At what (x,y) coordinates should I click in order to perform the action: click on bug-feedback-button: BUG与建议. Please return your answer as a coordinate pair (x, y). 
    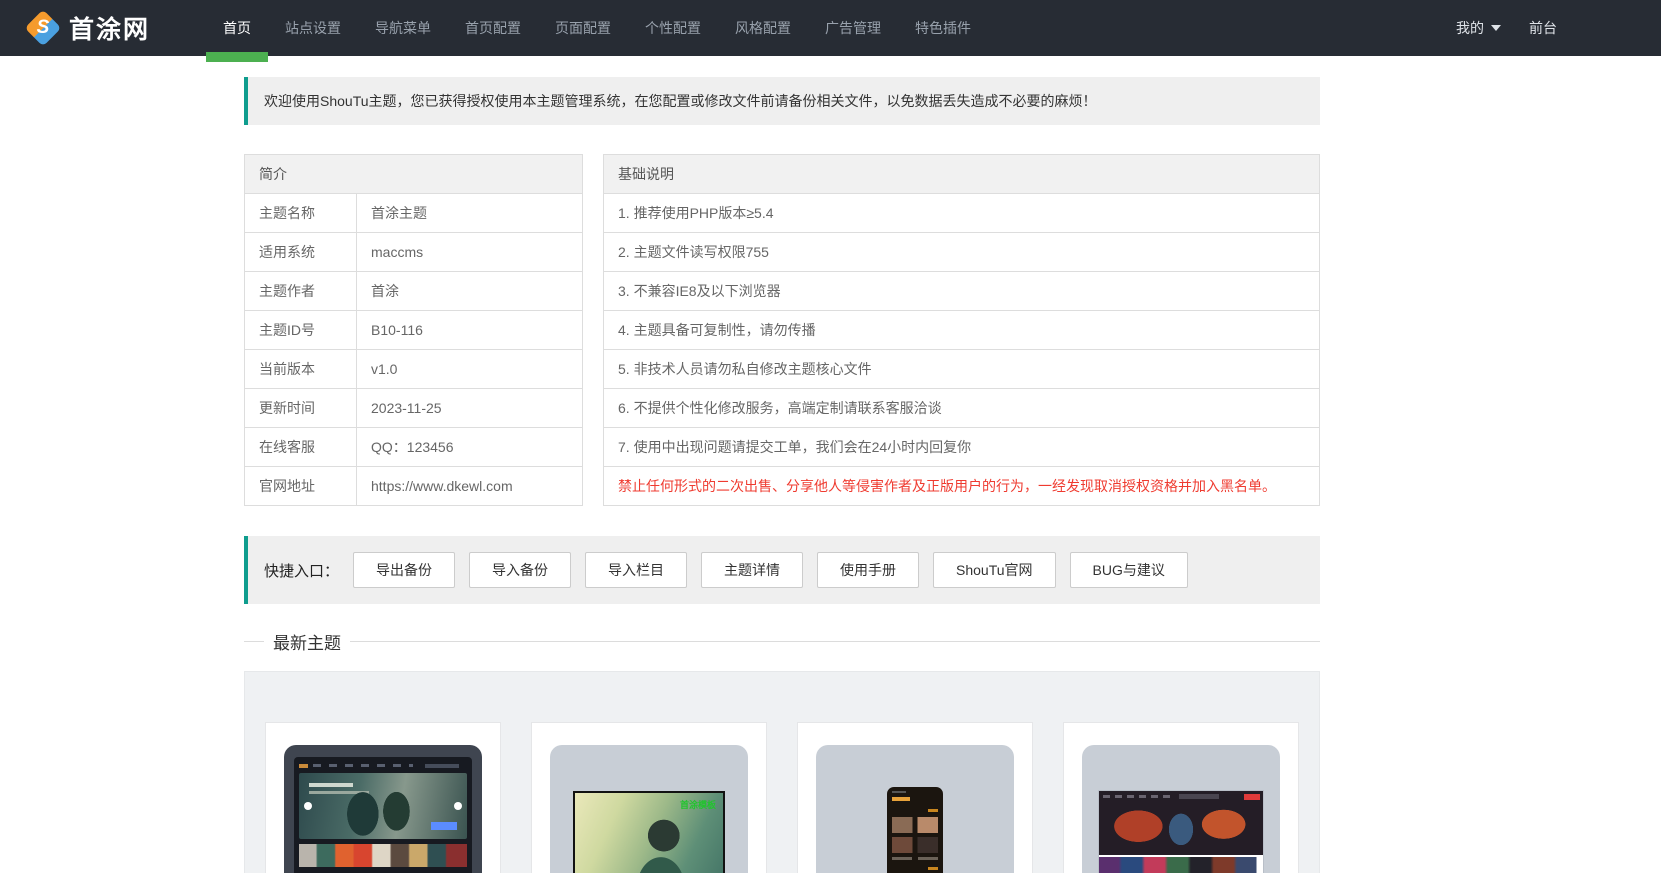
    Looking at the image, I should click on (1128, 570).